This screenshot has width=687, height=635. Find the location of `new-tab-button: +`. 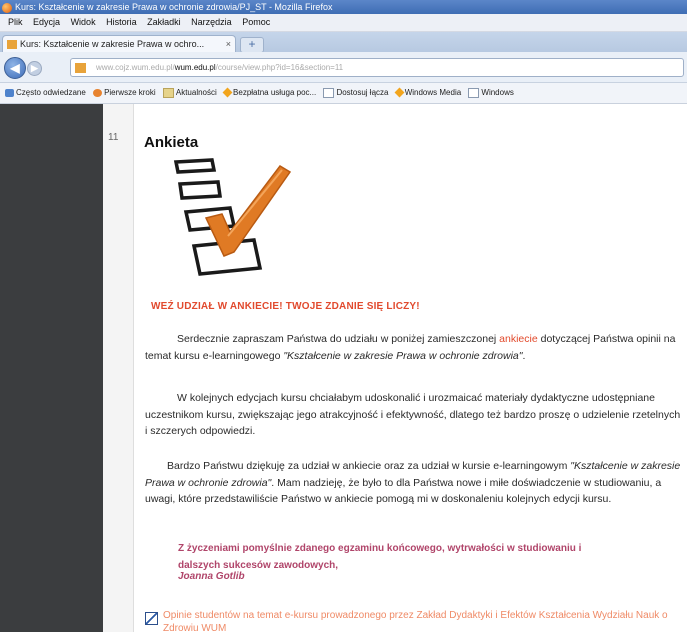

new-tab-button: + is located at coordinates (252, 45).